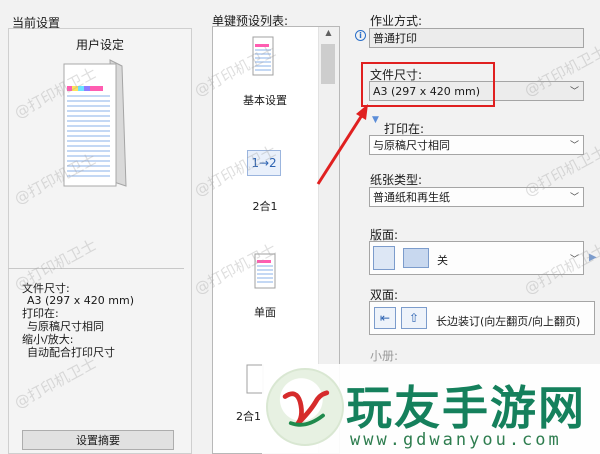 The image size is (600, 454). What do you see at coordinates (40, 313) in the screenshot?
I see `summary-print-on-label: 打印在:` at bounding box center [40, 313].